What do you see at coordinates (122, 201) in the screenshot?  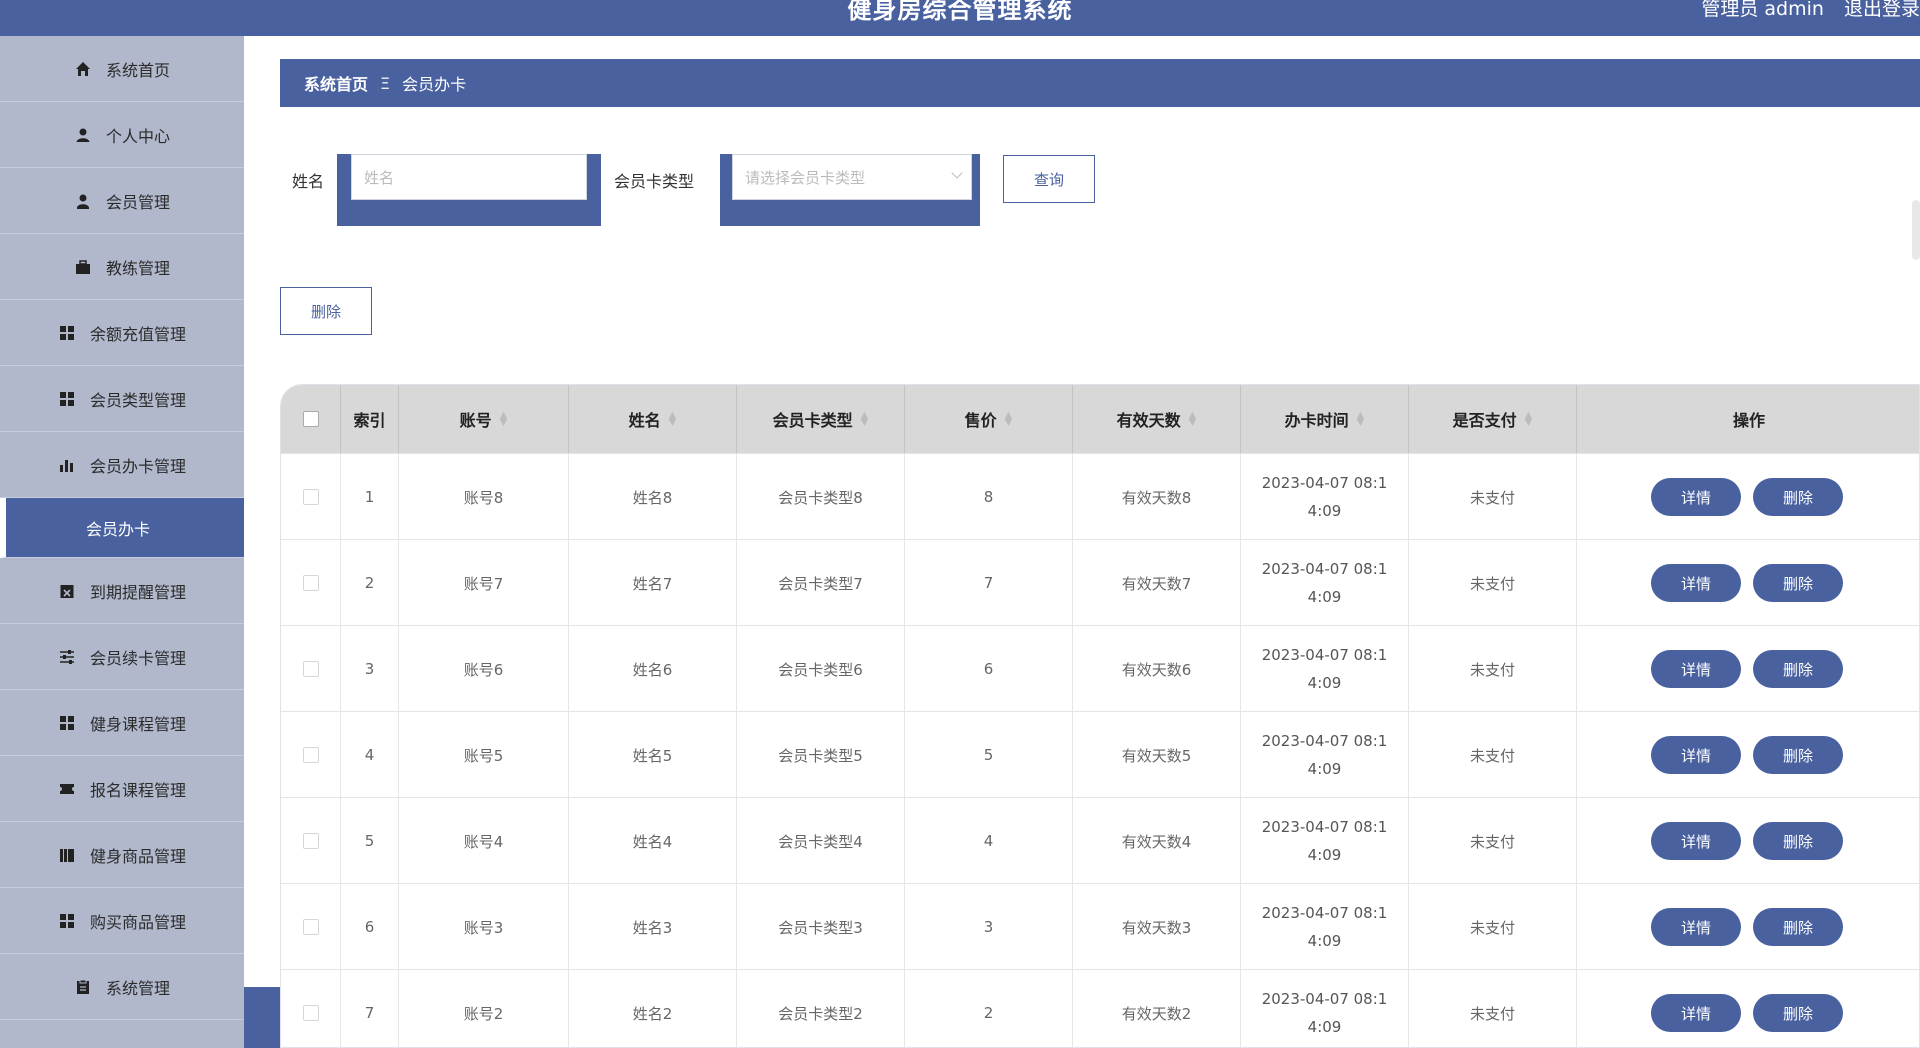 I see `sidebar-item-members: 会员管理` at bounding box center [122, 201].